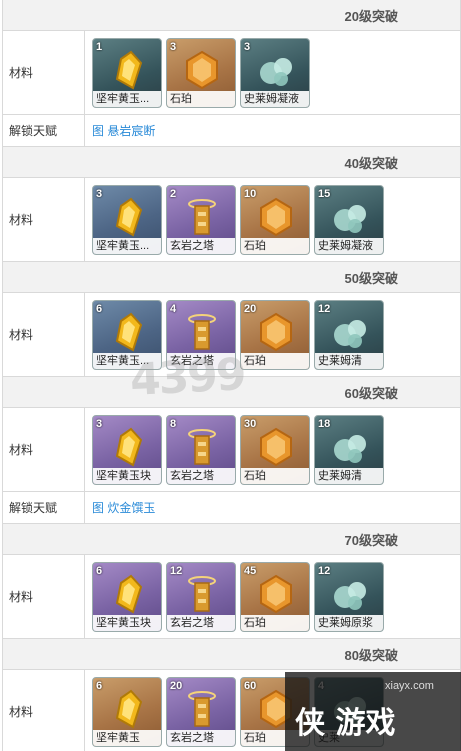  What do you see at coordinates (123, 130) in the screenshot?
I see `talent-link: 图 悬岩宸断` at bounding box center [123, 130].